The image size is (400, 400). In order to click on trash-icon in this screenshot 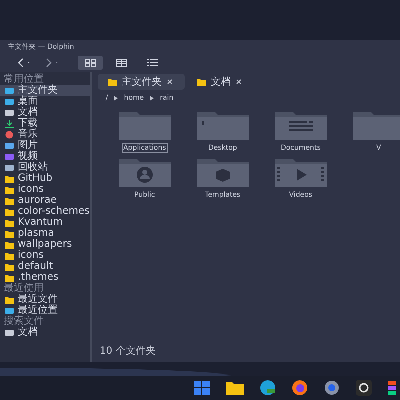, I will do `click(9, 168)`.